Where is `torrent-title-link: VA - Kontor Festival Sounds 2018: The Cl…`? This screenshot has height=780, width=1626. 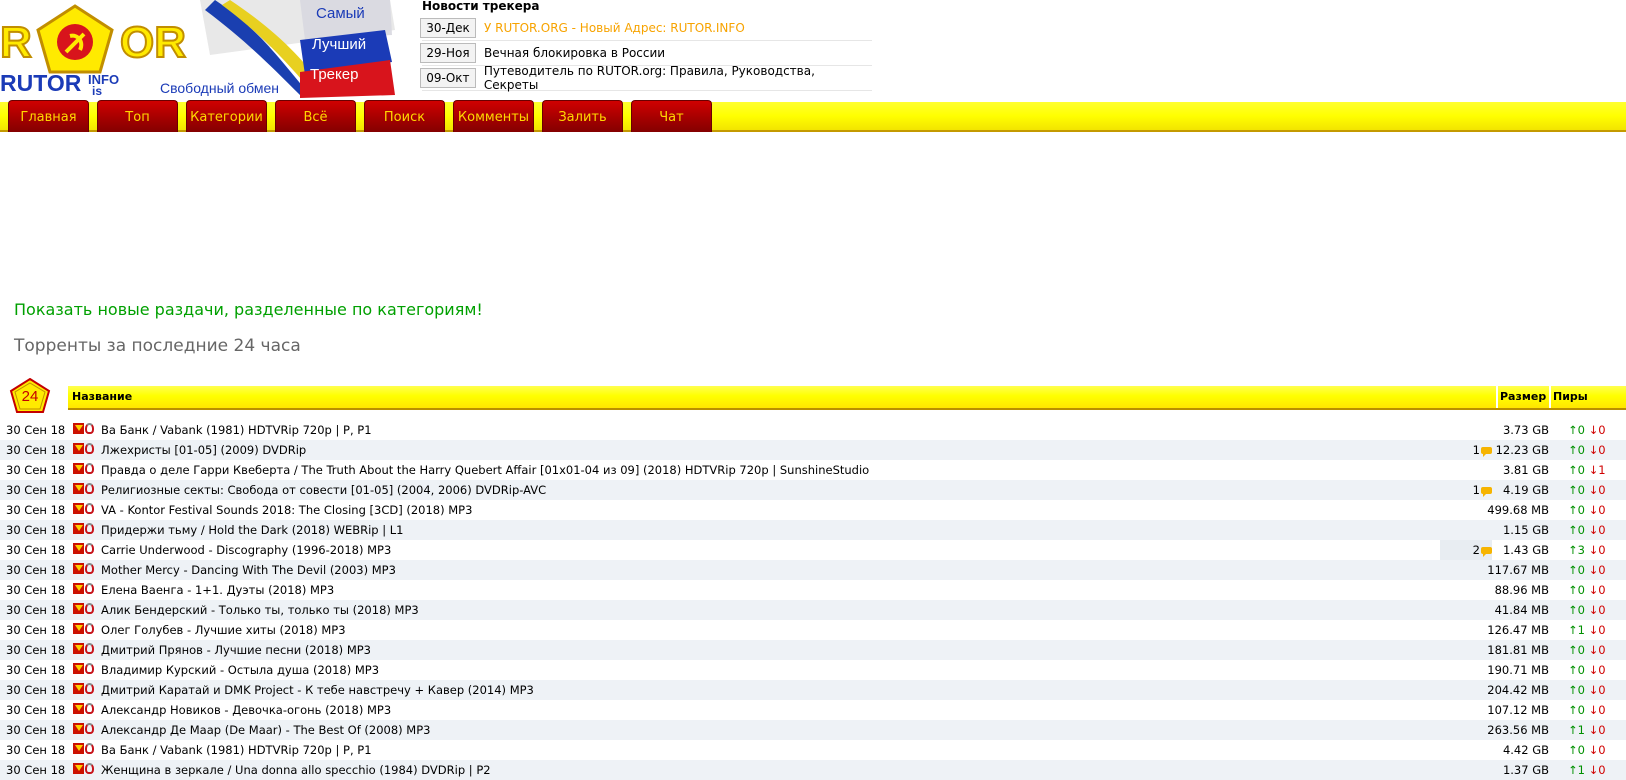 torrent-title-link: VA - Kontor Festival Sounds 2018: The Cl… is located at coordinates (286, 510).